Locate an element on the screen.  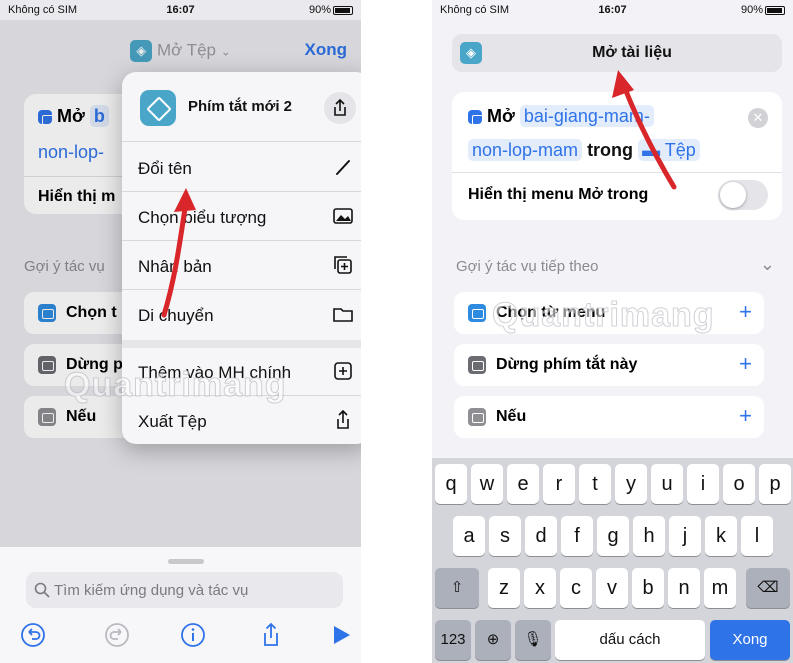
undo-icon is located at coordinates (33, 635).